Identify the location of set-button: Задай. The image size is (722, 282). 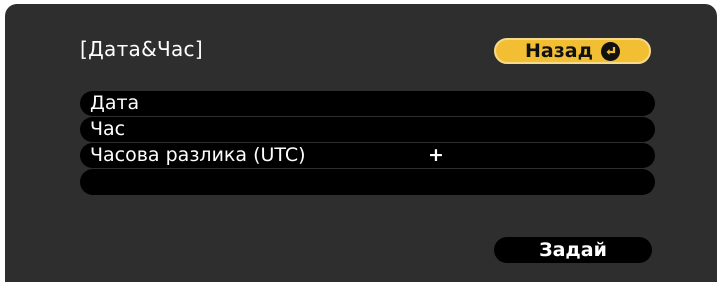
(573, 250).